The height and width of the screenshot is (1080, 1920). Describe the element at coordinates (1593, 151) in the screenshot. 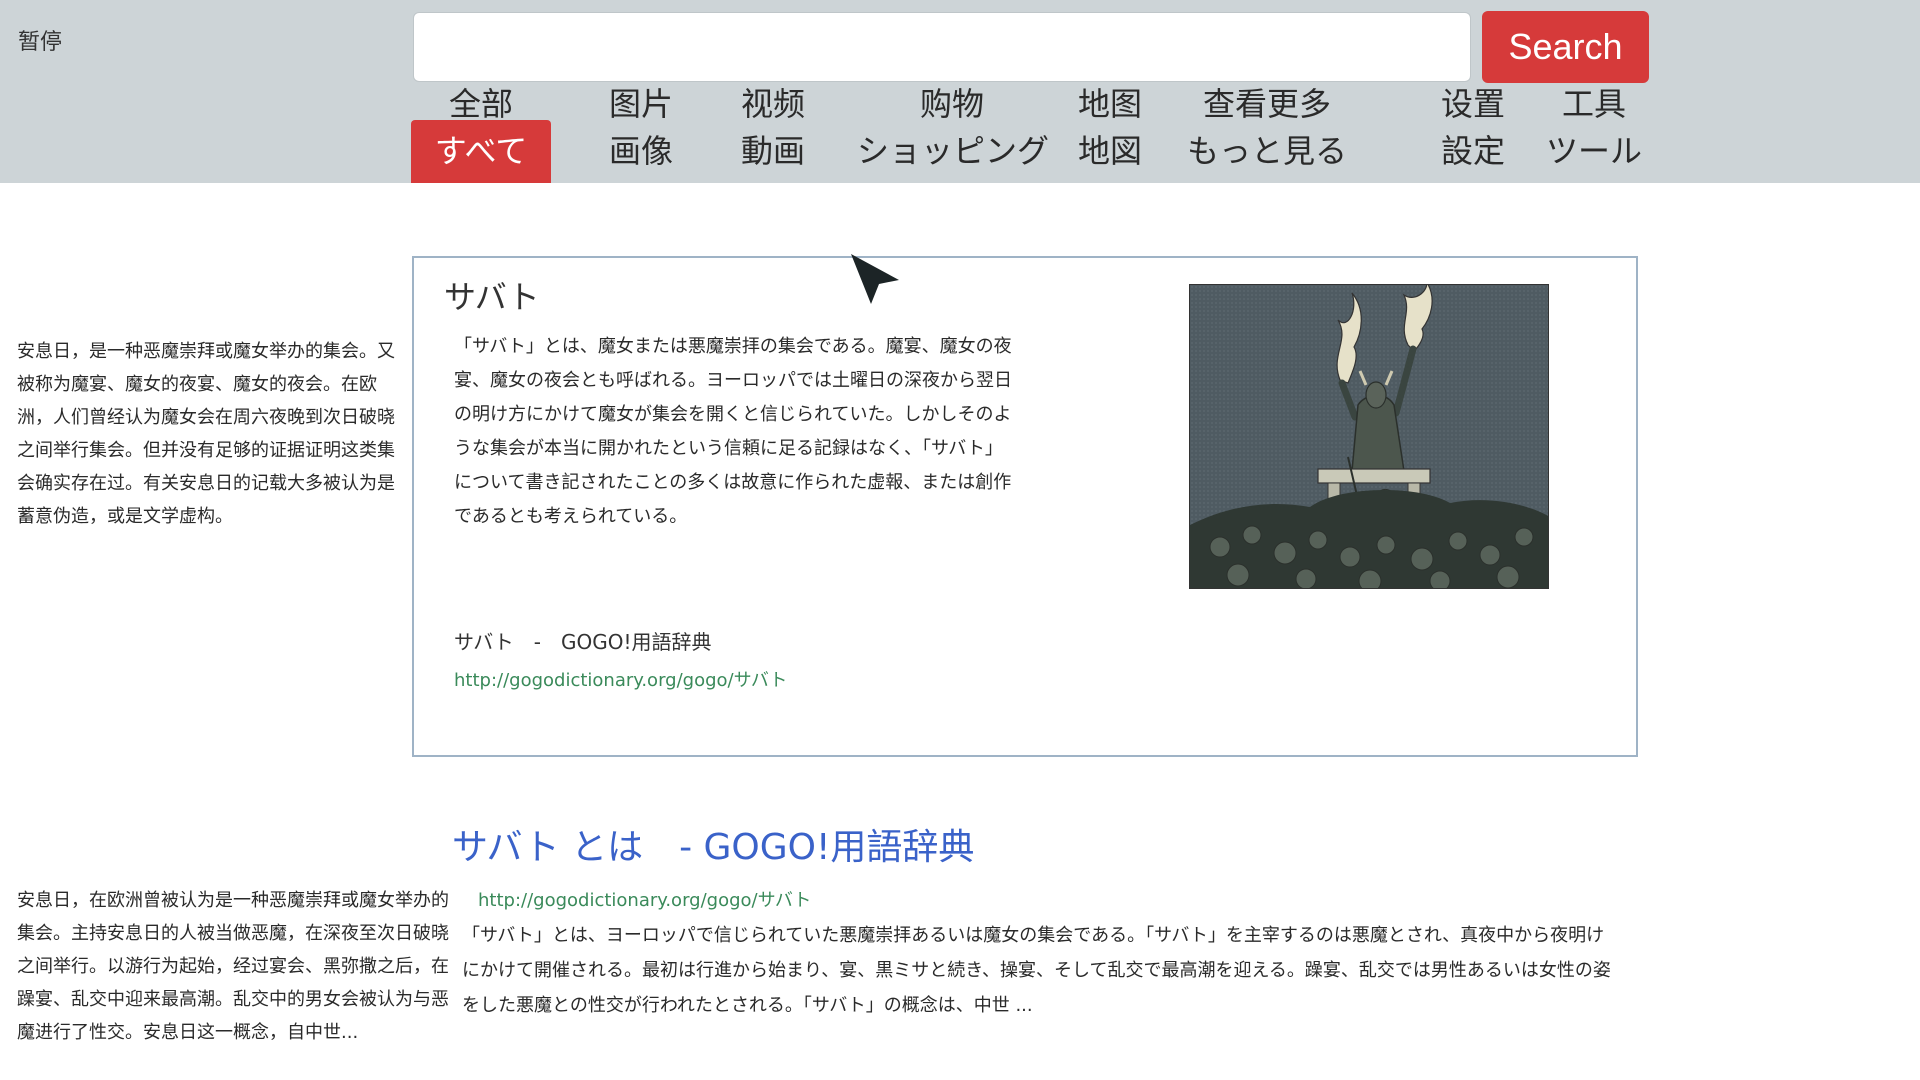

I see `tab-label-ja: ツール` at that location.